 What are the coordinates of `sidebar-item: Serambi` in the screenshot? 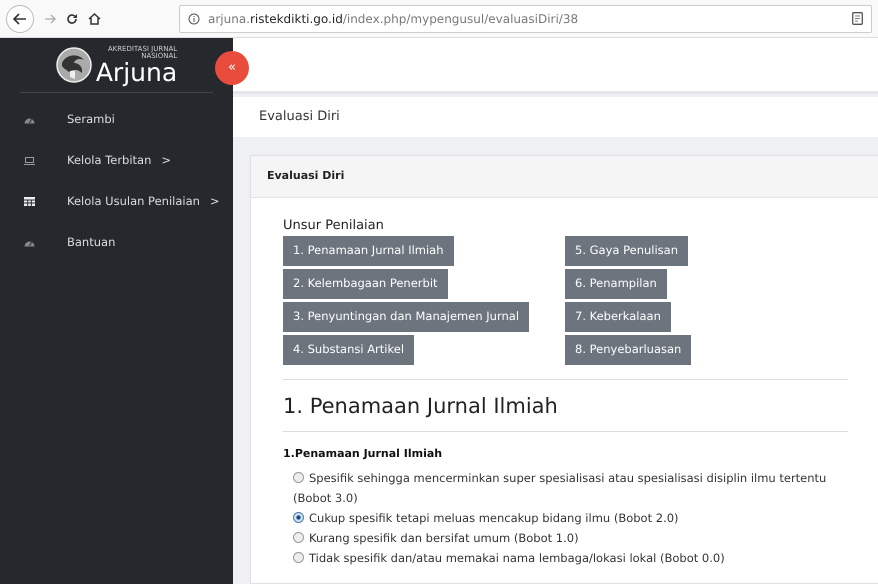 It's located at (116, 119).